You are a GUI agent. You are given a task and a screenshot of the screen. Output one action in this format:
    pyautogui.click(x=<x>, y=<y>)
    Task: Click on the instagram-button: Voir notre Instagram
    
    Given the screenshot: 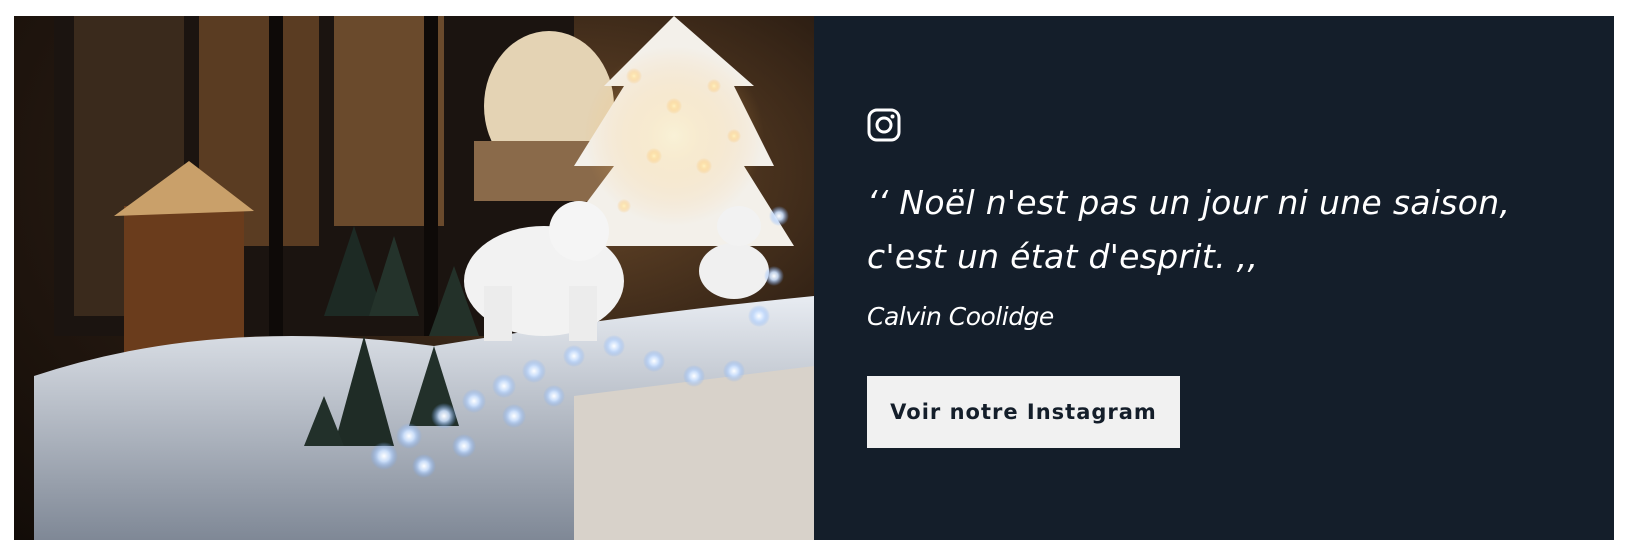 What is the action you would take?
    pyautogui.click(x=1023, y=412)
    